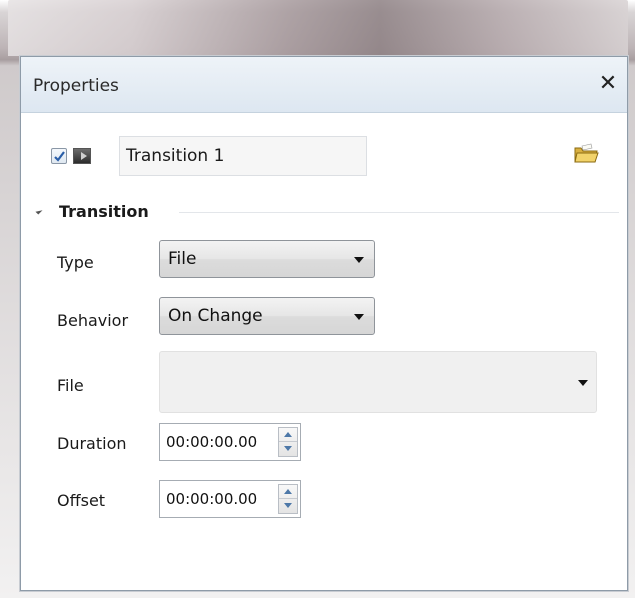 The height and width of the screenshot is (598, 635). Describe the element at coordinates (586, 154) in the screenshot. I see `folder-icon` at that location.